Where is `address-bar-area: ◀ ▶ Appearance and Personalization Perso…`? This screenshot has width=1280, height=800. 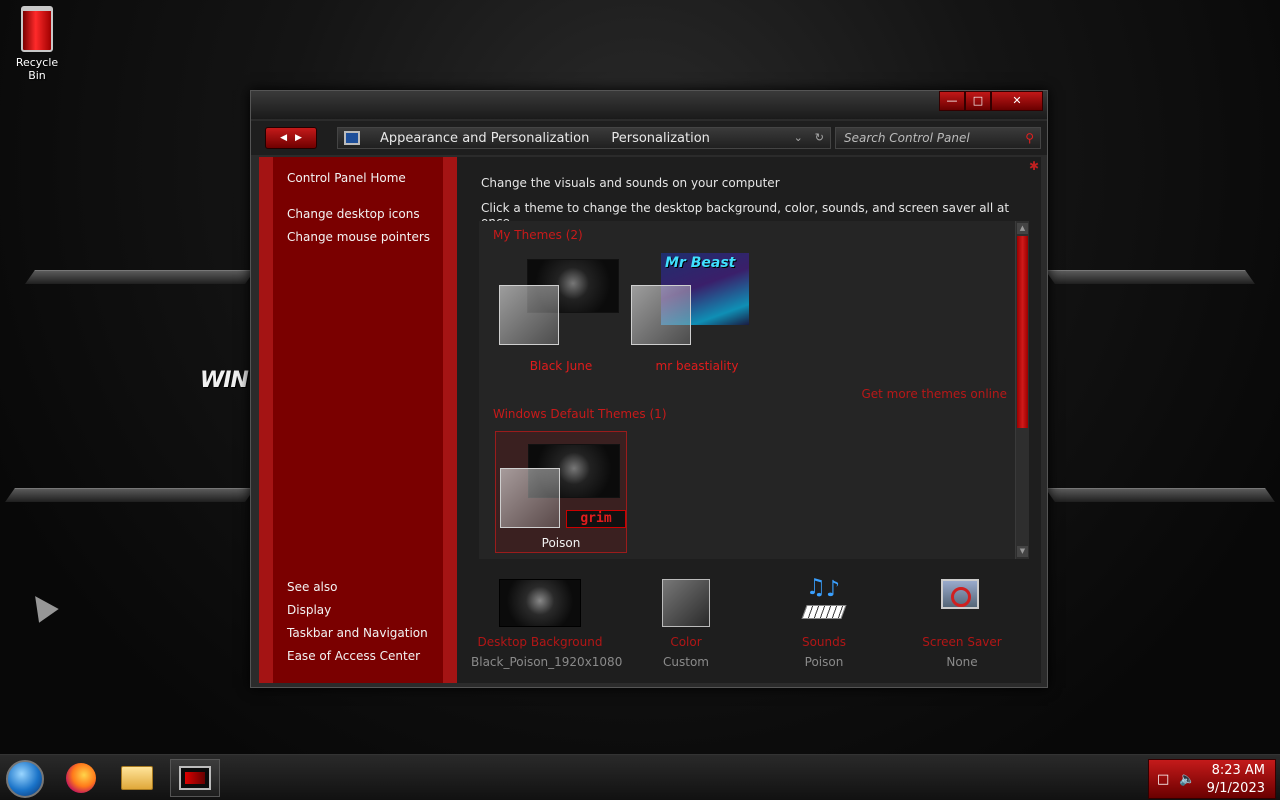
address-bar-area: ◀ ▶ Appearance and Personalization Perso… is located at coordinates (649, 138).